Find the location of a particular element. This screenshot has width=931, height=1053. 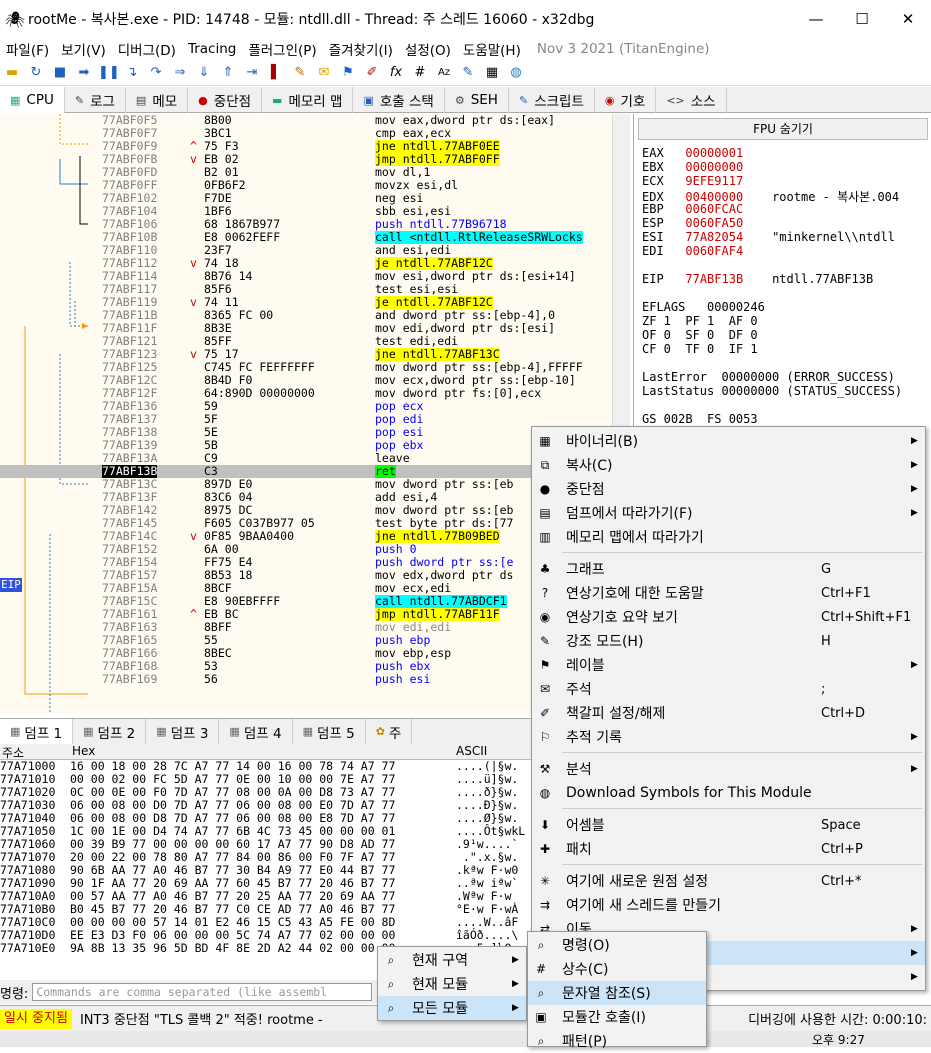

open-icon: ▬ is located at coordinates (12, 73).